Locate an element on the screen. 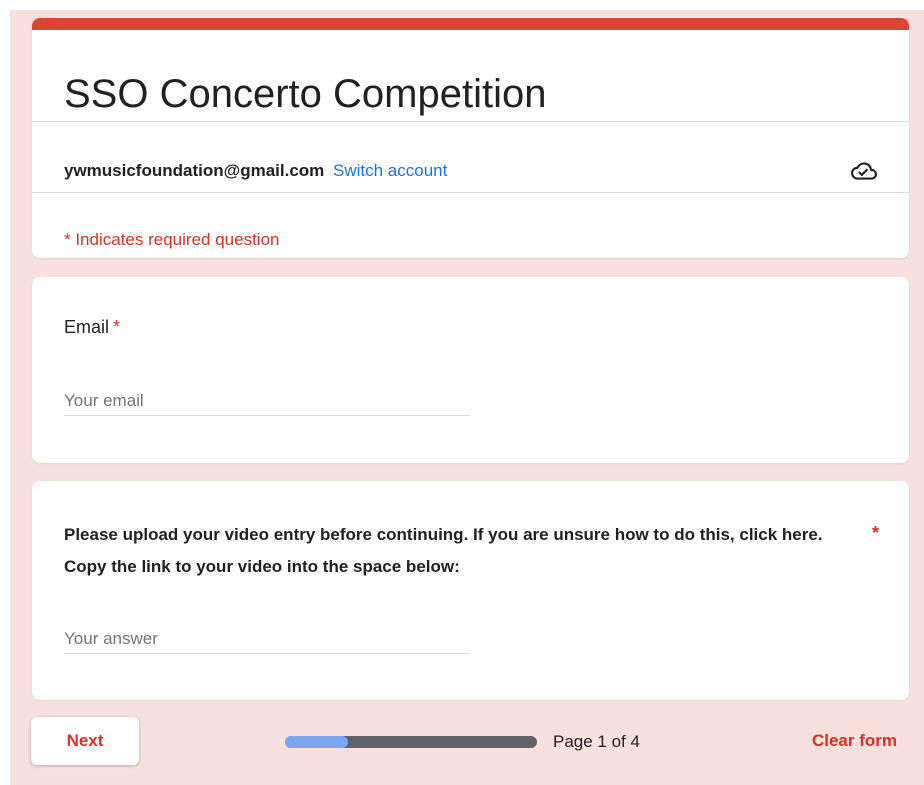  cloud-done-icon is located at coordinates (864, 171).